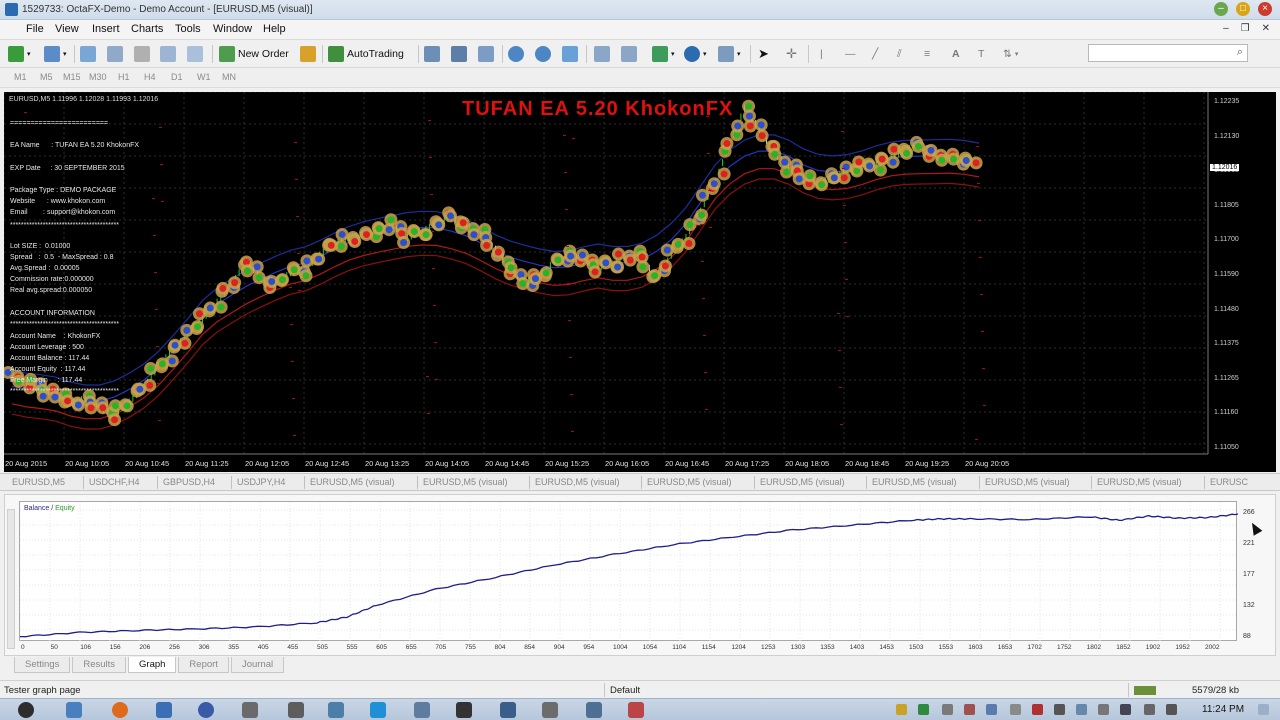 This screenshot has height=720, width=1280. What do you see at coordinates (20, 77) in the screenshot?
I see `tf-m1: M1` at bounding box center [20, 77].